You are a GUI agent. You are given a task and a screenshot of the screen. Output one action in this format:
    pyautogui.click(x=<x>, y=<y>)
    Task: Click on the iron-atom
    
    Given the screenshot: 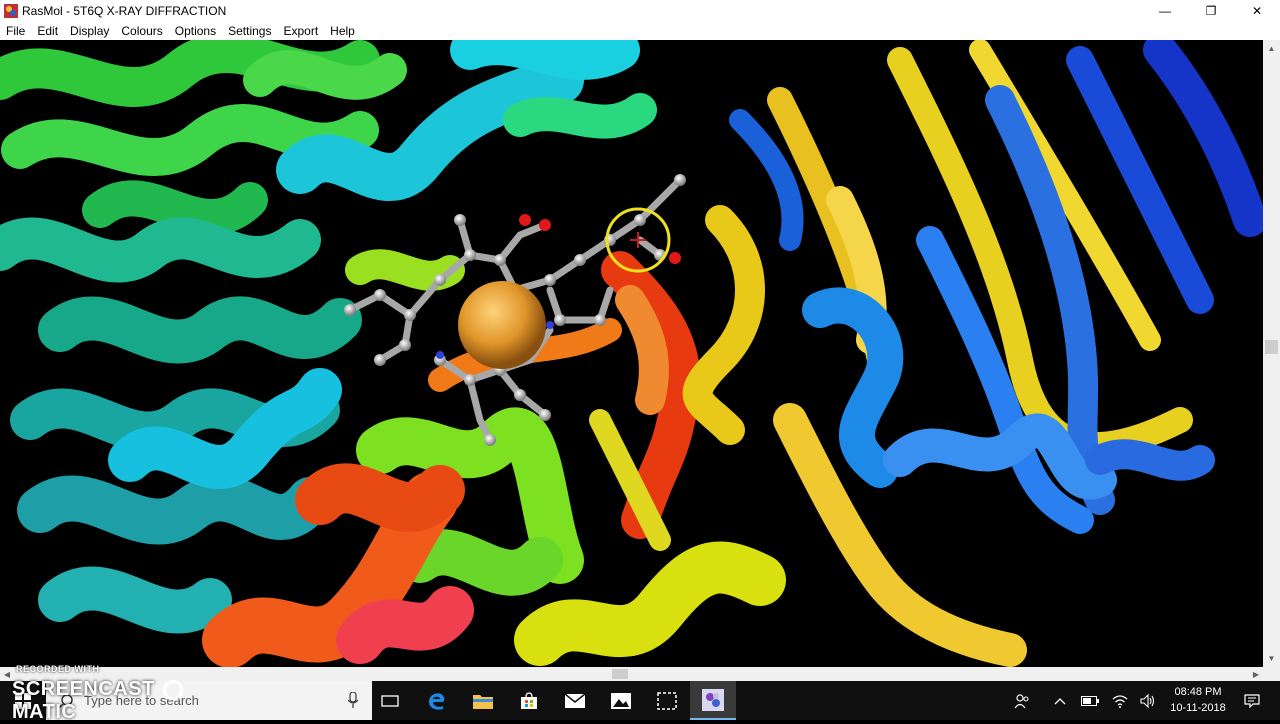 What is the action you would take?
    pyautogui.click(x=502, y=325)
    